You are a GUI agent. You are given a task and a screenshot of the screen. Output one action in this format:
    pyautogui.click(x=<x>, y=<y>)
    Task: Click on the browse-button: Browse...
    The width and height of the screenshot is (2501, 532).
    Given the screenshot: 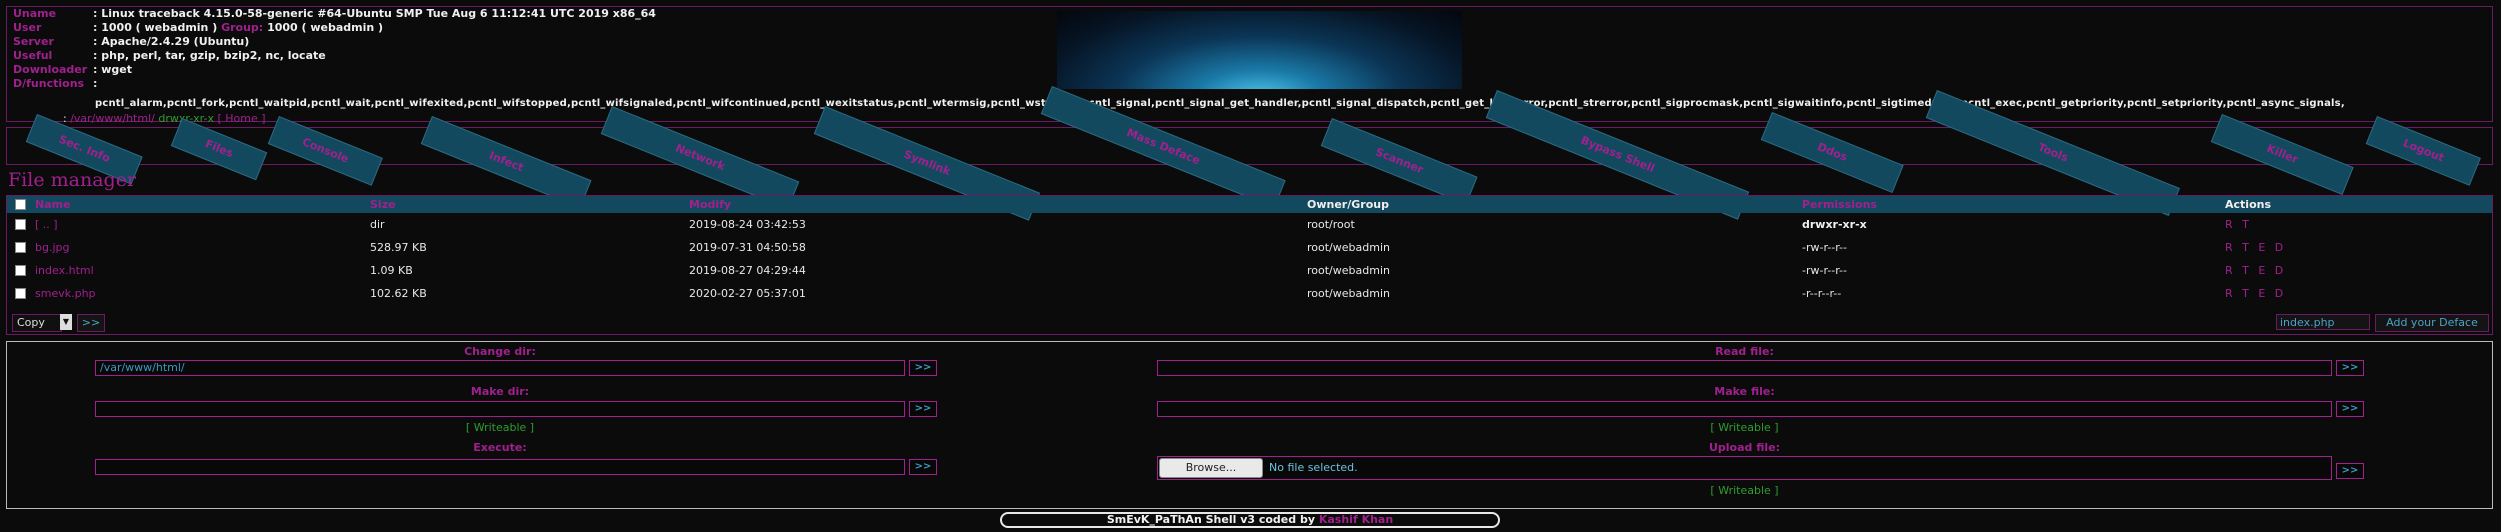 What is the action you would take?
    pyautogui.click(x=1211, y=468)
    